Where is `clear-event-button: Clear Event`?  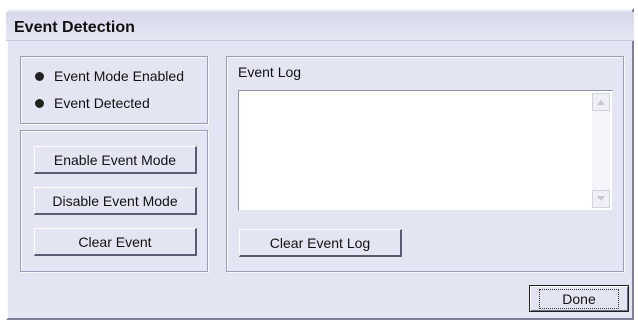 clear-event-button: Clear Event is located at coordinates (115, 242).